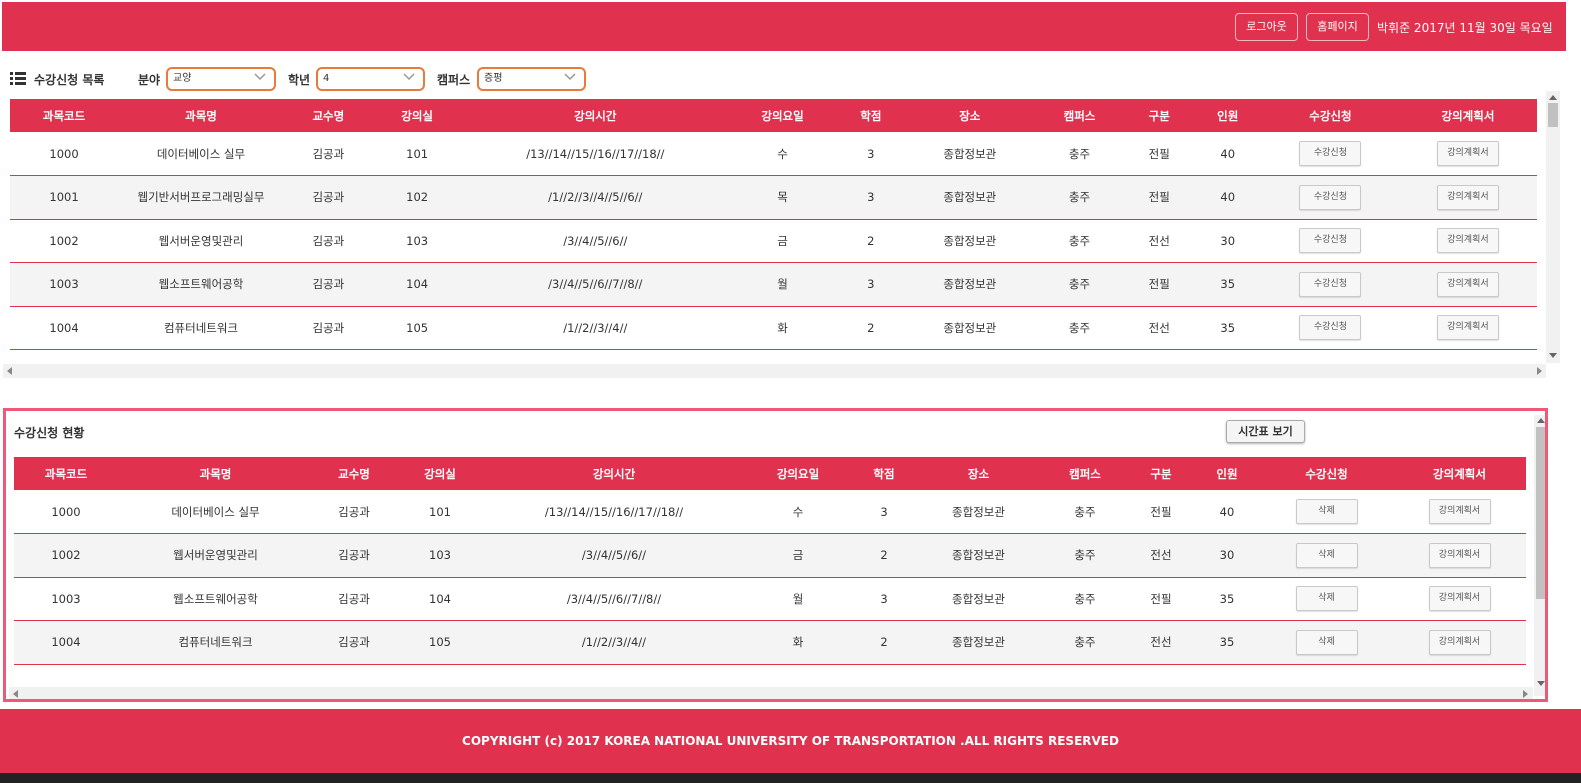  Describe the element at coordinates (454, 80) in the screenshot. I see `campus-label: 캠퍼스` at that location.